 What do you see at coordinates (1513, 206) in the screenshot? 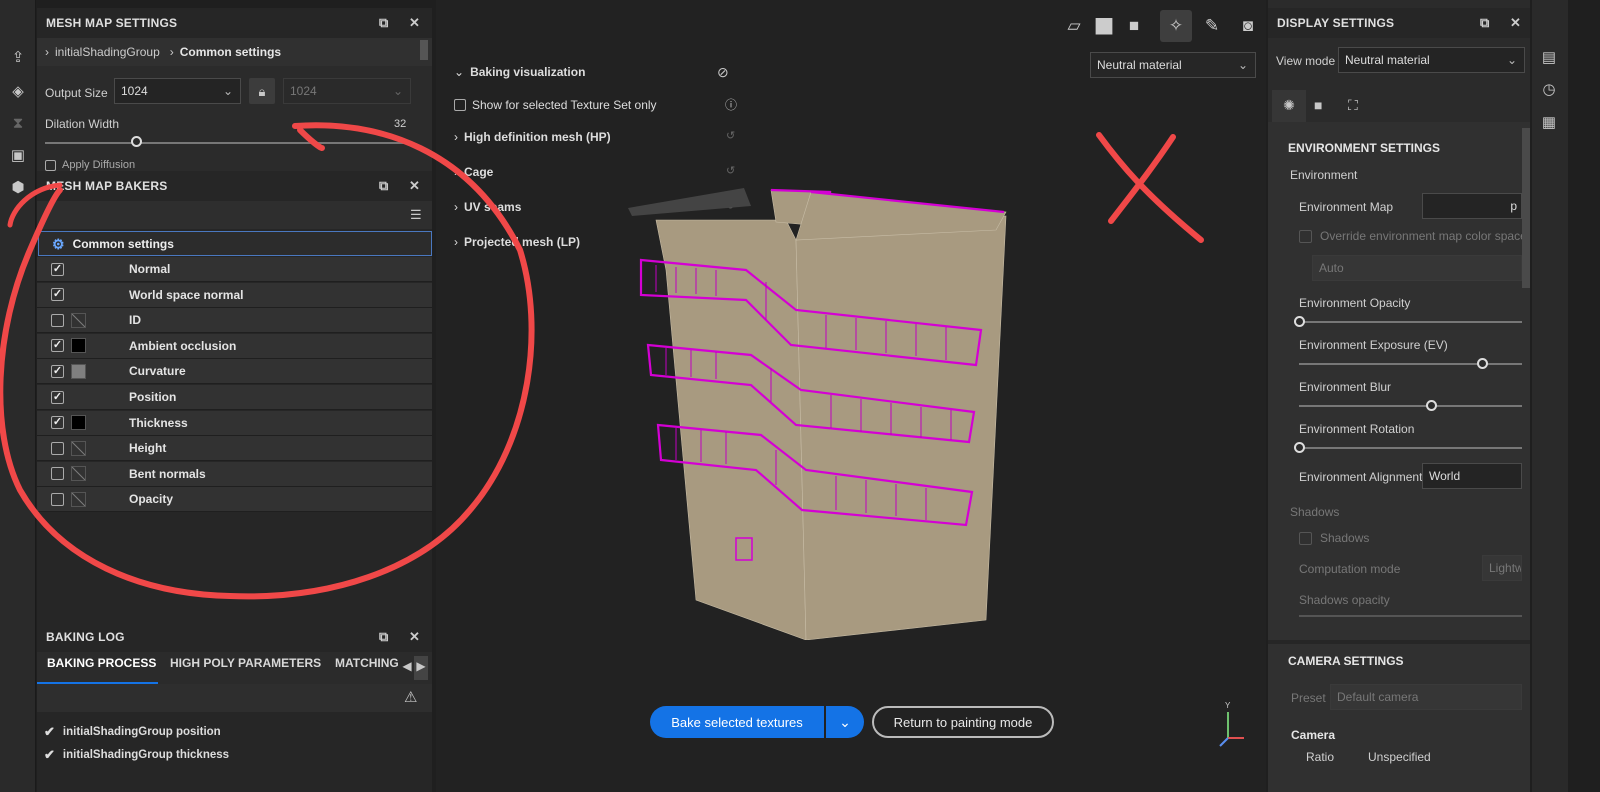
I see `env-map-value: p` at bounding box center [1513, 206].